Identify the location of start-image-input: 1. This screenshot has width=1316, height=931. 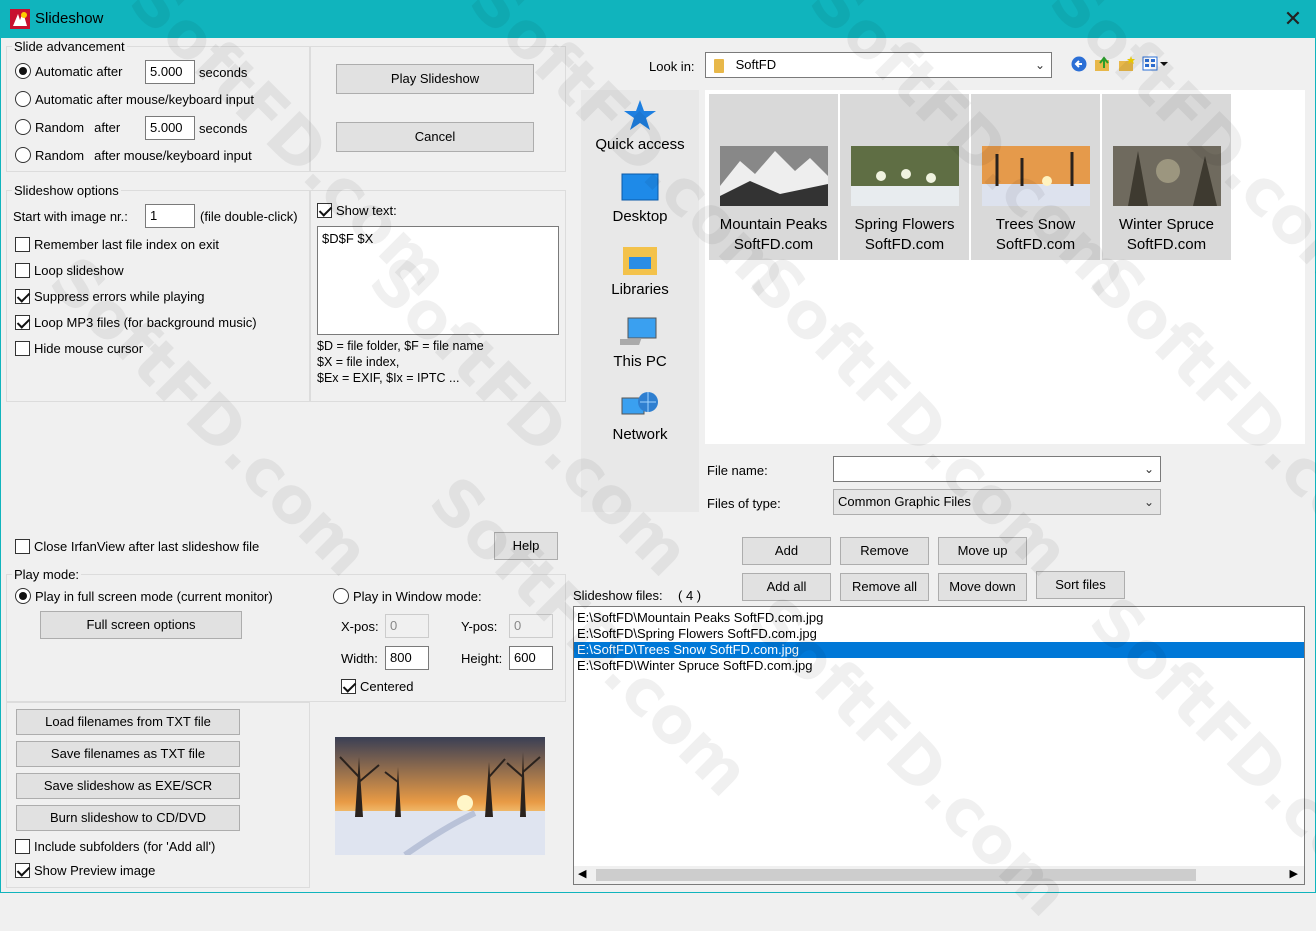
(170, 216).